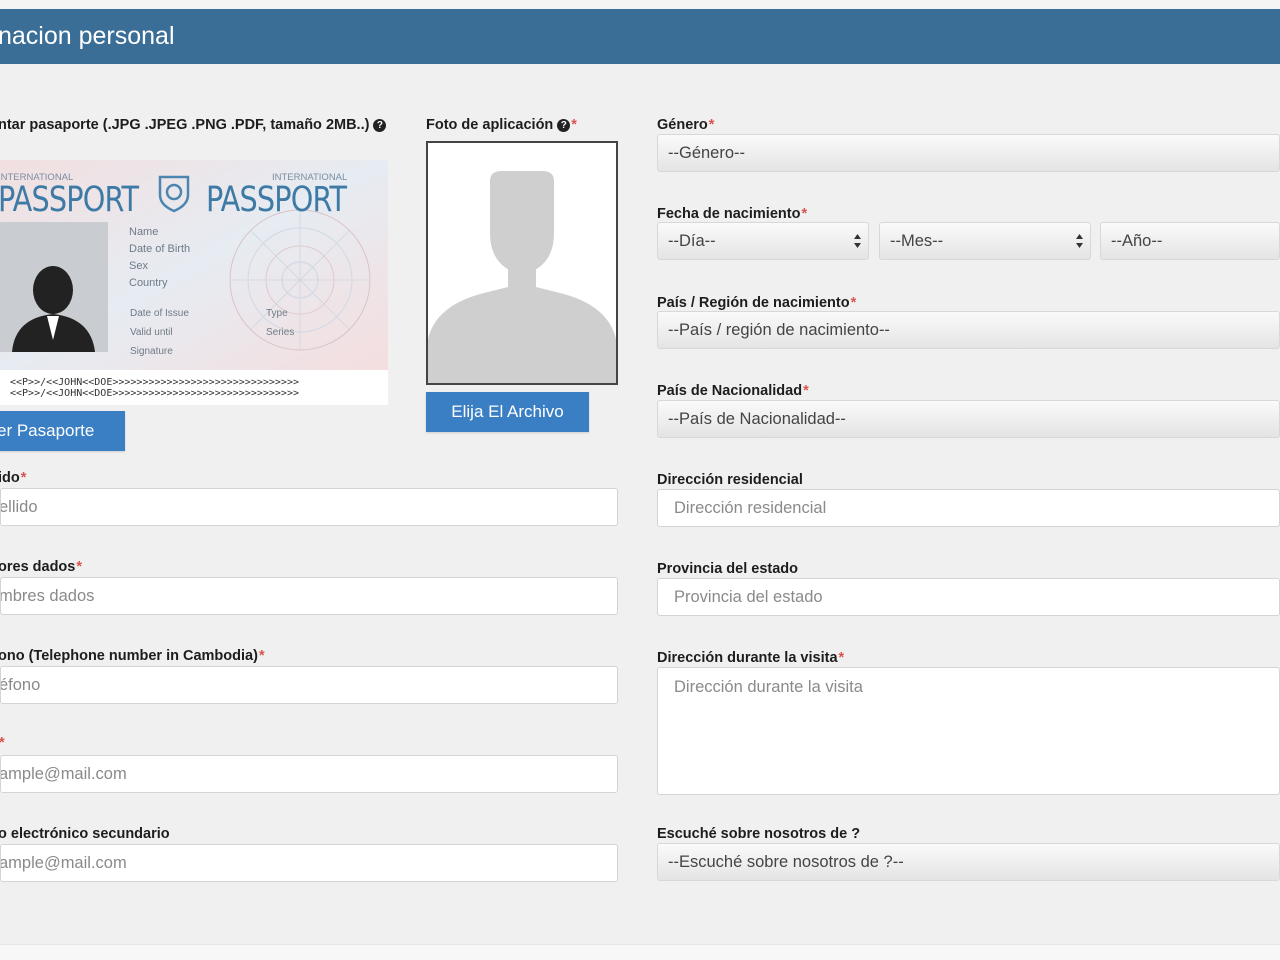 Image resolution: width=1280 pixels, height=960 pixels. What do you see at coordinates (968, 419) in the screenshot?
I see `nationality-select: --País de Nacionalidad--` at bounding box center [968, 419].